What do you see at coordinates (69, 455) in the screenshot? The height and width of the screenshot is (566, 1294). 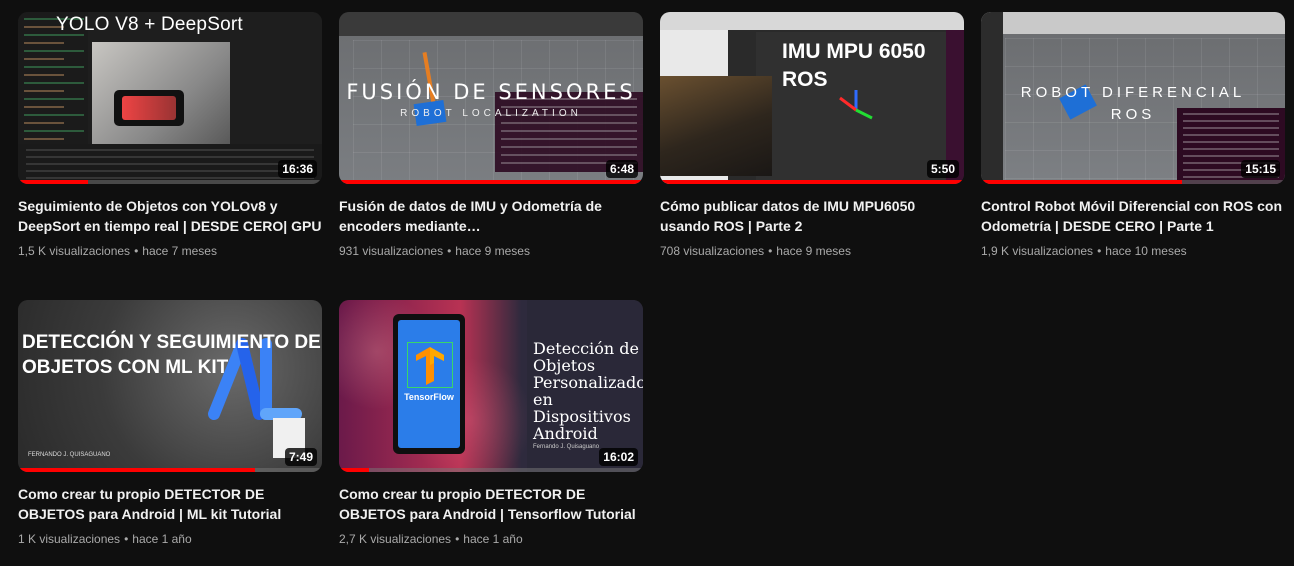 I see `thumbnail-author: FERNANDO J. QUISAGUANO` at bounding box center [69, 455].